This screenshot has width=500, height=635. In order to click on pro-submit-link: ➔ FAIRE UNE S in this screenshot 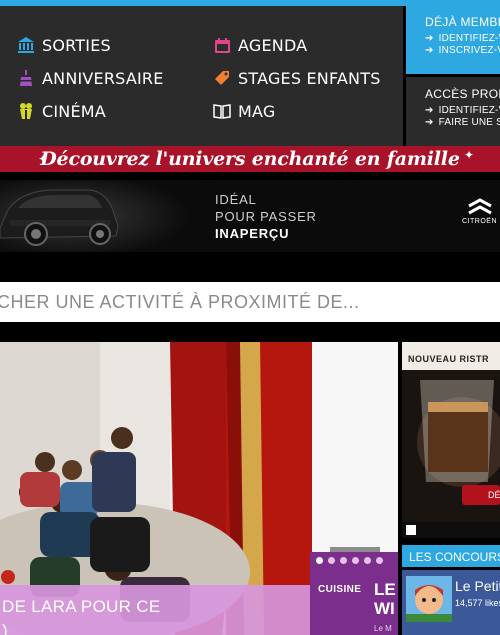, I will do `click(462, 122)`.